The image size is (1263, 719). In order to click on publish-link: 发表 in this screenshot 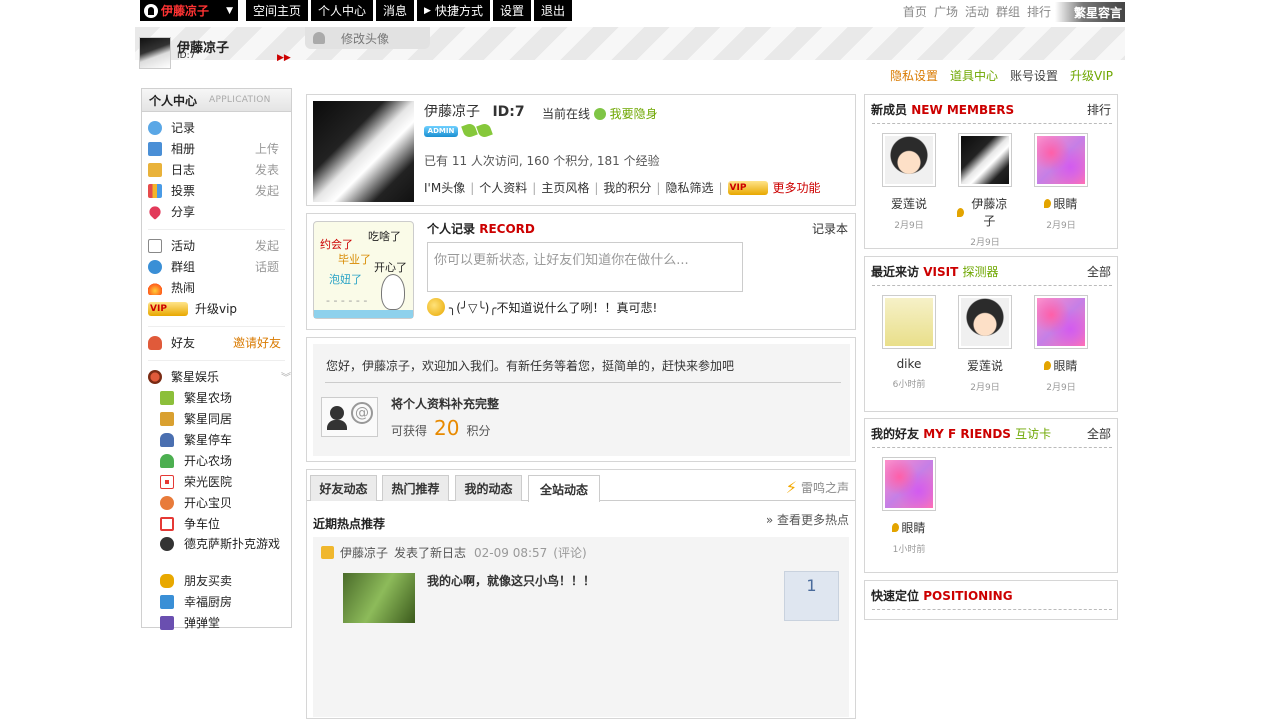, I will do `click(267, 169)`.